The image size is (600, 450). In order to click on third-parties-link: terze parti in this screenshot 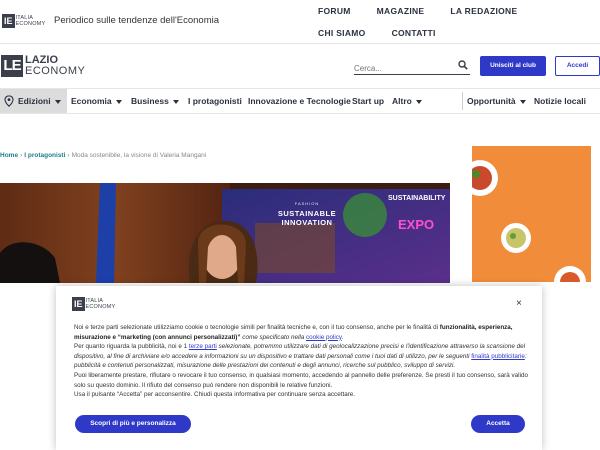, I will do `click(203, 346)`.